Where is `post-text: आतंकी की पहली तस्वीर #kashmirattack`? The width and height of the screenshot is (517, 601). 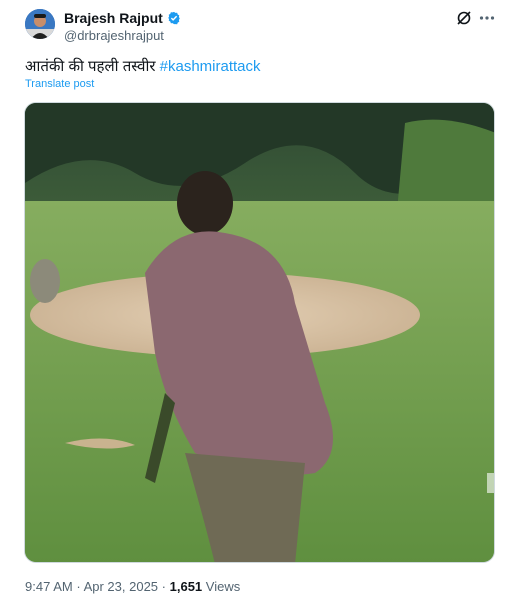 post-text: आतंकी की पहली तस्वीर #kashmirattack is located at coordinates (143, 66).